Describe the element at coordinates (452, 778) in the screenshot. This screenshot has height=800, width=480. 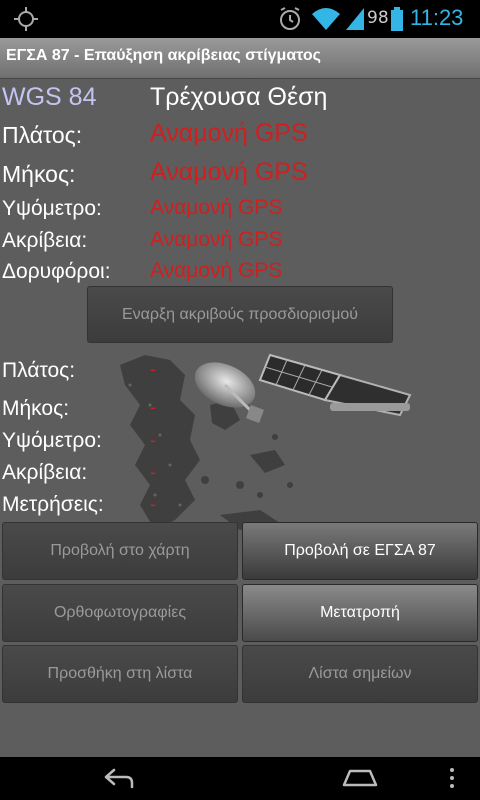
I see `overflow-menu-icon` at that location.